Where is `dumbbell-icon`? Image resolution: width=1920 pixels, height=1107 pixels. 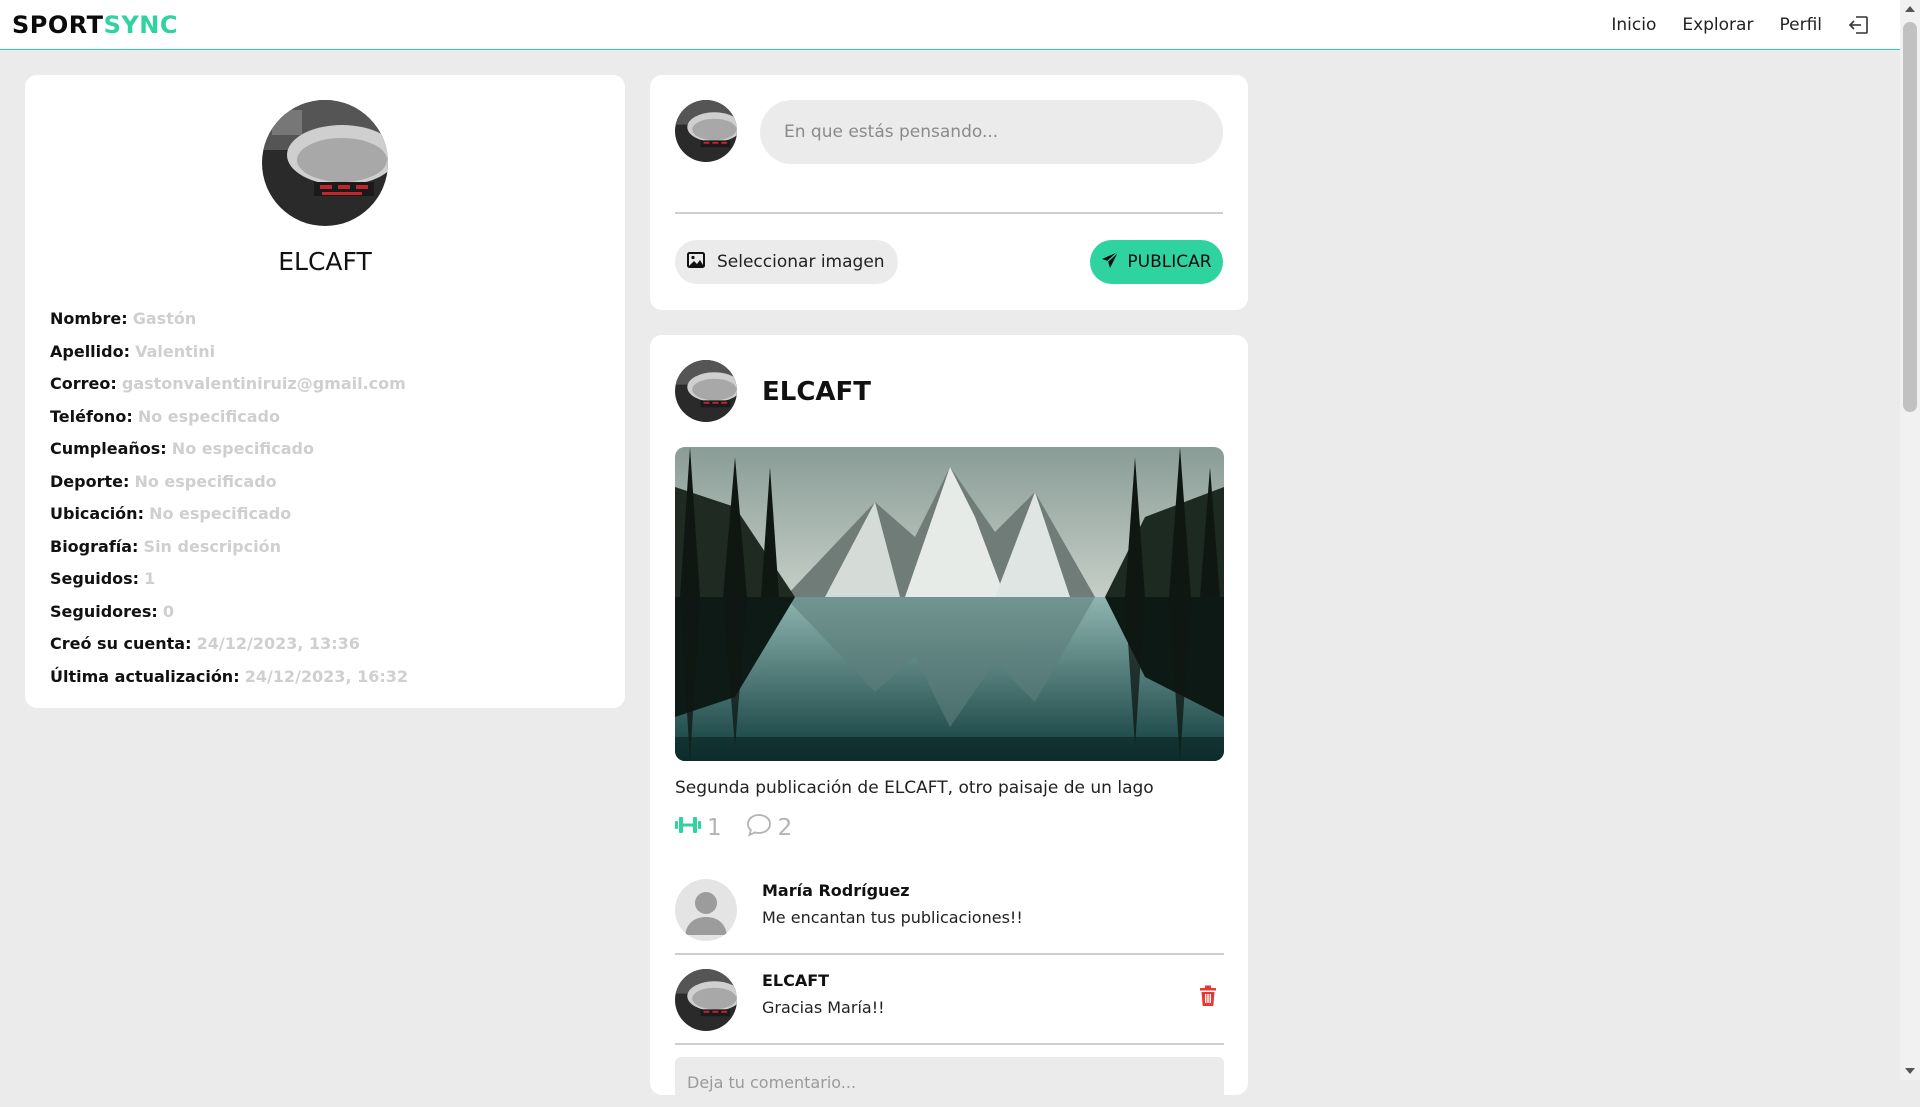 dumbbell-icon is located at coordinates (688, 828).